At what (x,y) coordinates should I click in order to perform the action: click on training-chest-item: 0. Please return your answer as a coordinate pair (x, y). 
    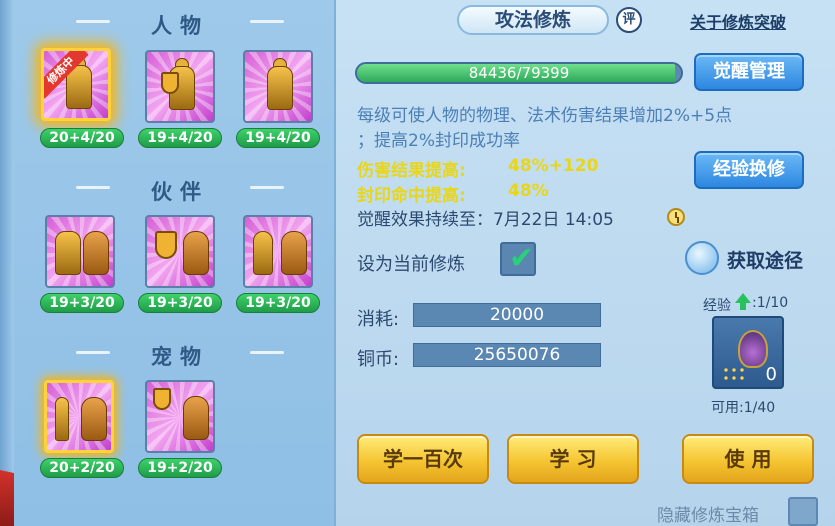
    Looking at the image, I should click on (748, 352).